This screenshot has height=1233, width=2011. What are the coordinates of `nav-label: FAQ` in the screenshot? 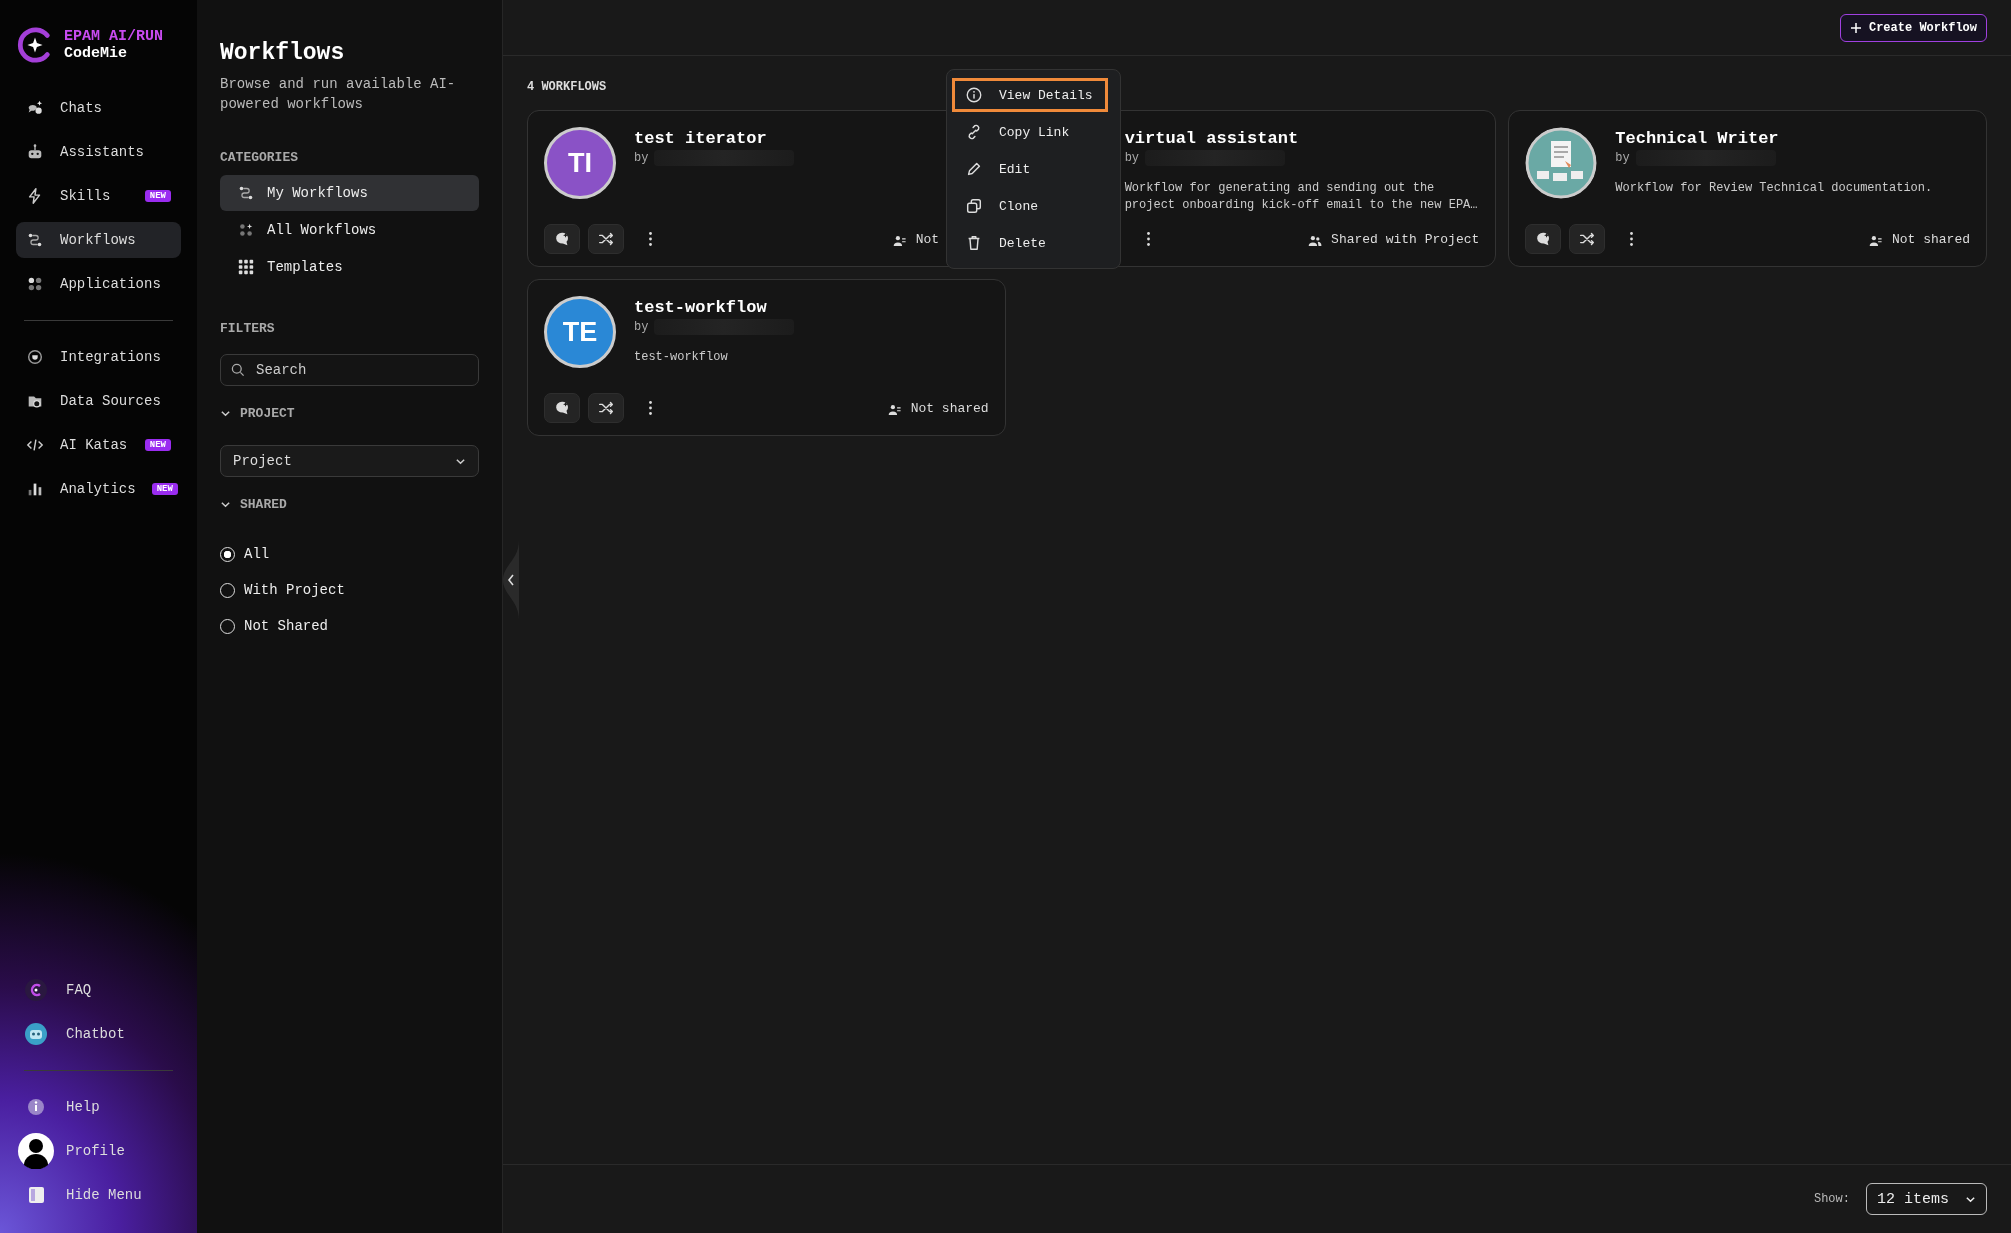 It's located at (79, 990).